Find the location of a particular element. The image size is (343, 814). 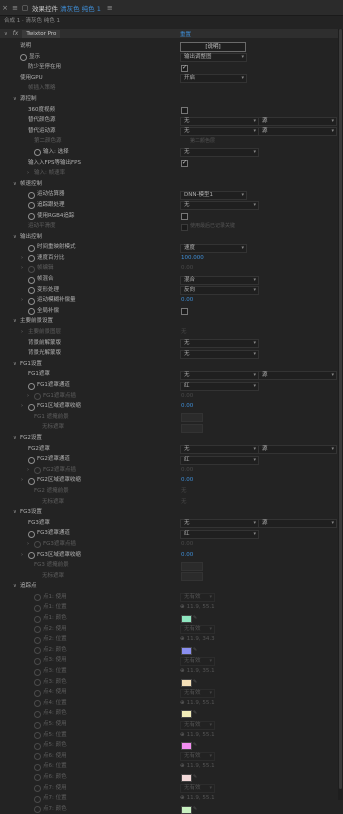

scroll-thumb is located at coordinates (340, 409).